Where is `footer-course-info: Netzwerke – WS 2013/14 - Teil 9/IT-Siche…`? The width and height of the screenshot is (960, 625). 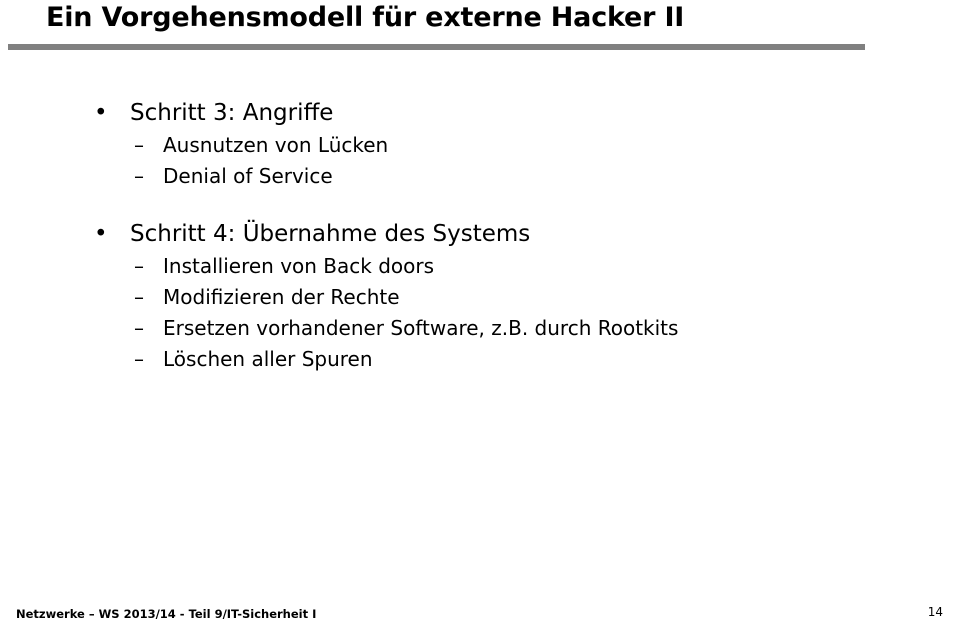
footer-course-info: Netzwerke – WS 2013/14 - Teil 9/IT-Siche… is located at coordinates (166, 614).